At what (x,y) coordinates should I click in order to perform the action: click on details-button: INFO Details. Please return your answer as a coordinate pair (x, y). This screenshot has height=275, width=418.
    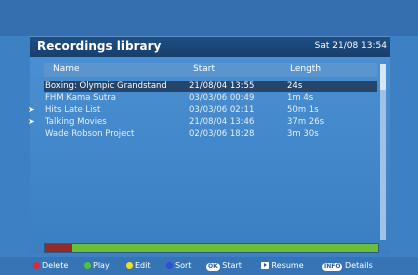
    Looking at the image, I should click on (347, 266).